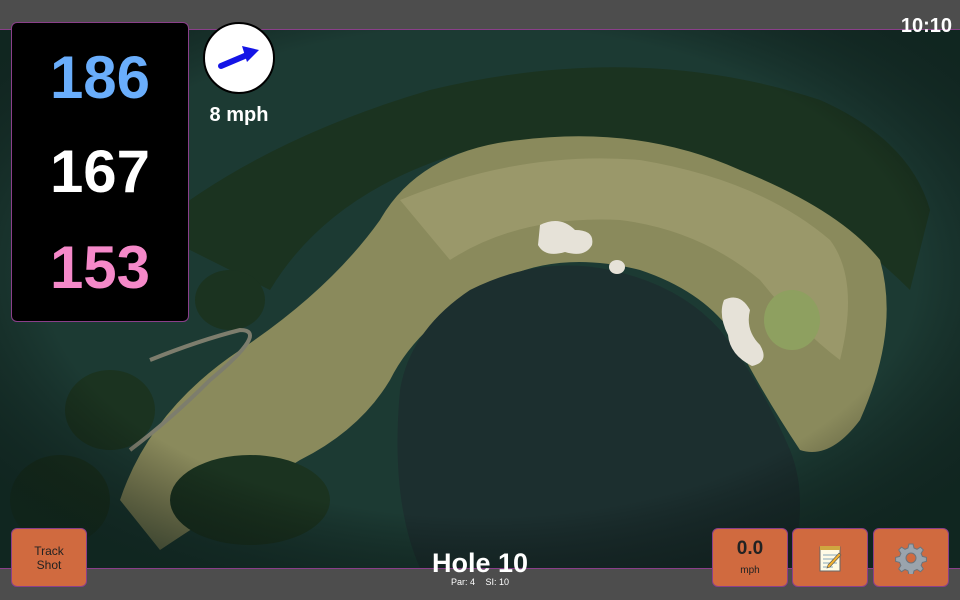 Image resolution: width=960 pixels, height=600 pixels. I want to click on gear-icon, so click(911, 558).